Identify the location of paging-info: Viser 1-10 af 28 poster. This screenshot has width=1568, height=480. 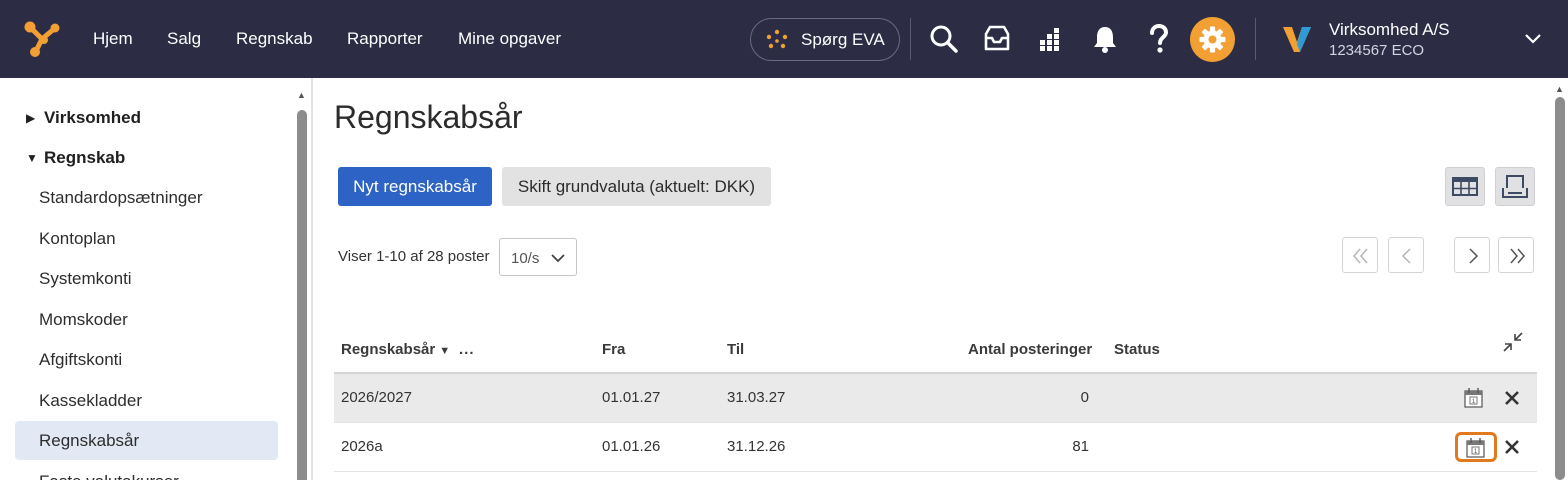
(414, 256).